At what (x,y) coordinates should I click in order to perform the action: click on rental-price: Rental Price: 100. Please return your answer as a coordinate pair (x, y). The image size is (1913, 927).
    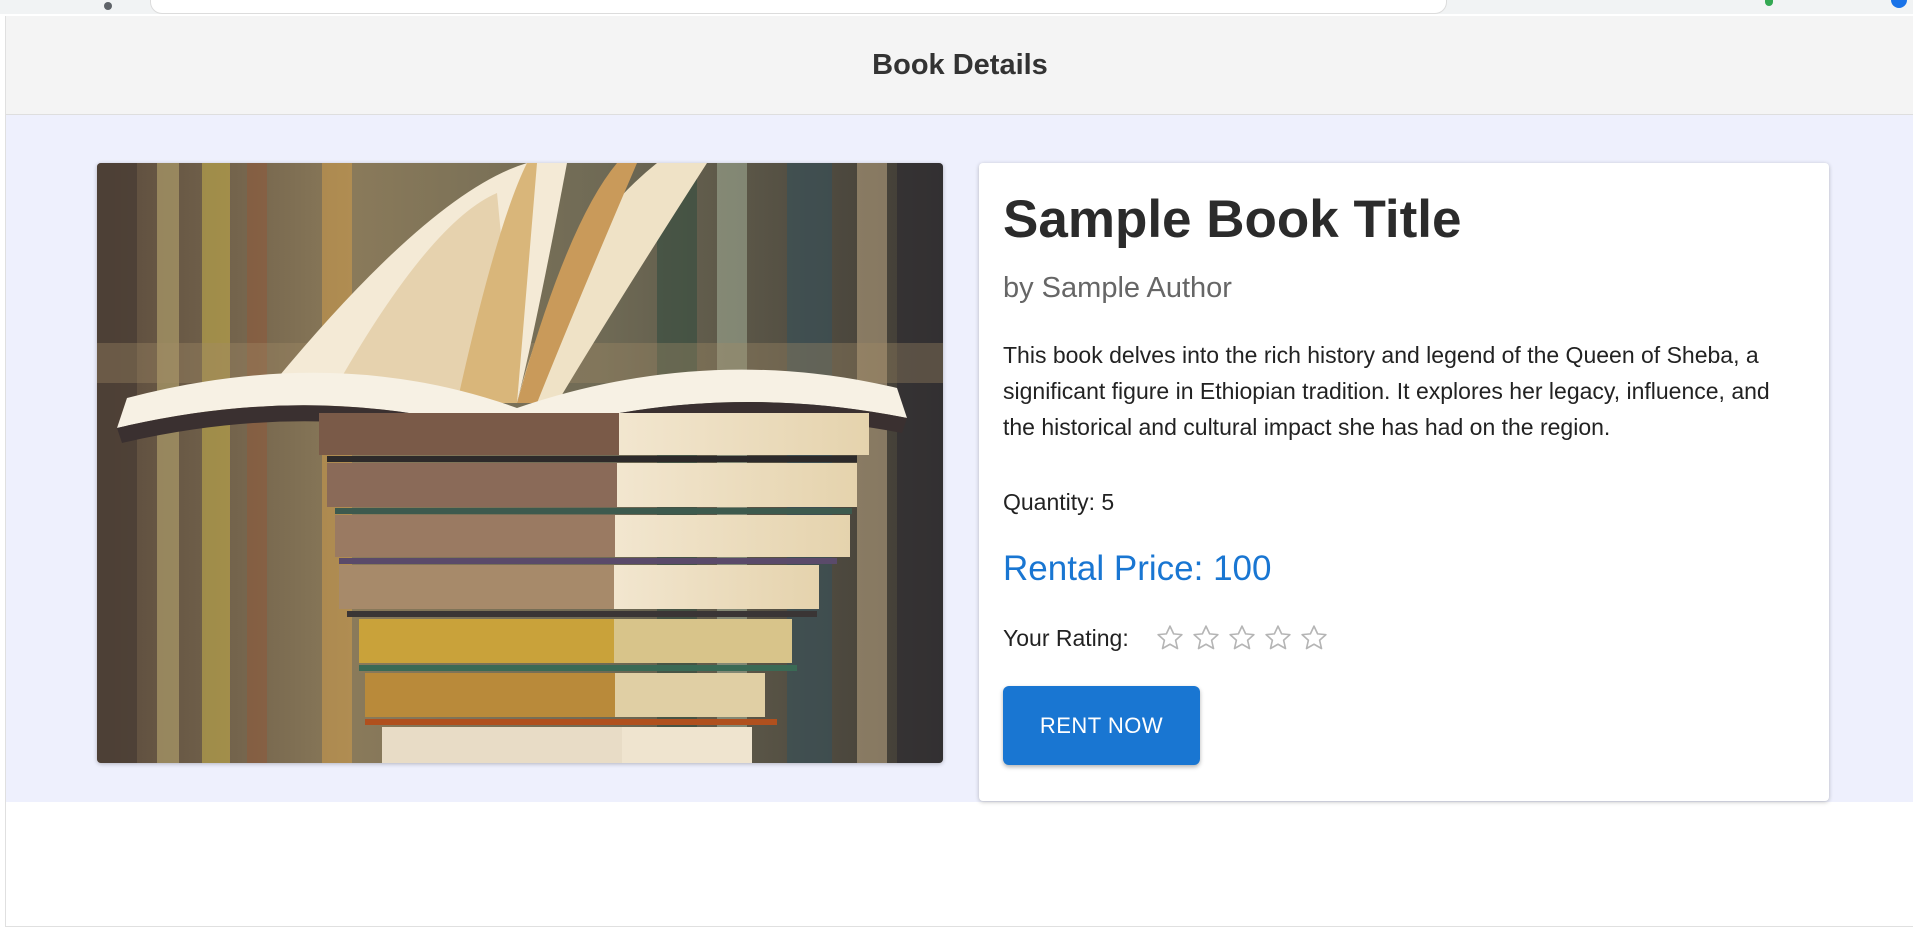
    Looking at the image, I should click on (1137, 568).